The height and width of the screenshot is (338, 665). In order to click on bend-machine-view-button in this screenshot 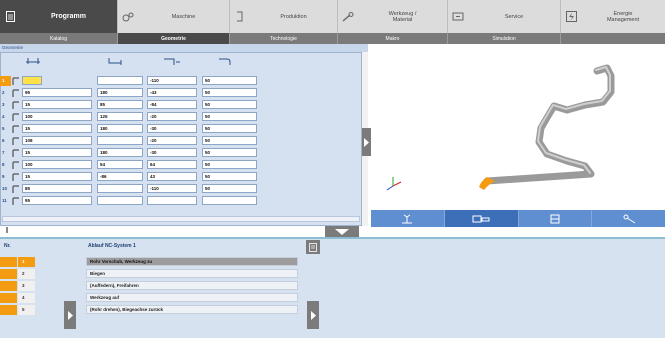, I will do `click(408, 218)`.